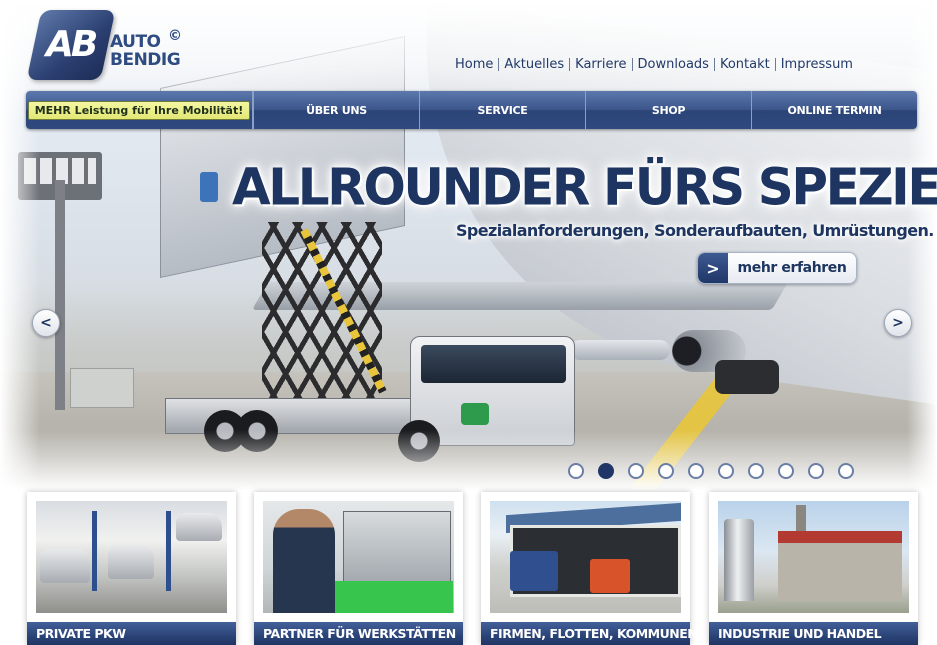  I want to click on tile-caption: PRIVATE PKW, so click(131, 633).